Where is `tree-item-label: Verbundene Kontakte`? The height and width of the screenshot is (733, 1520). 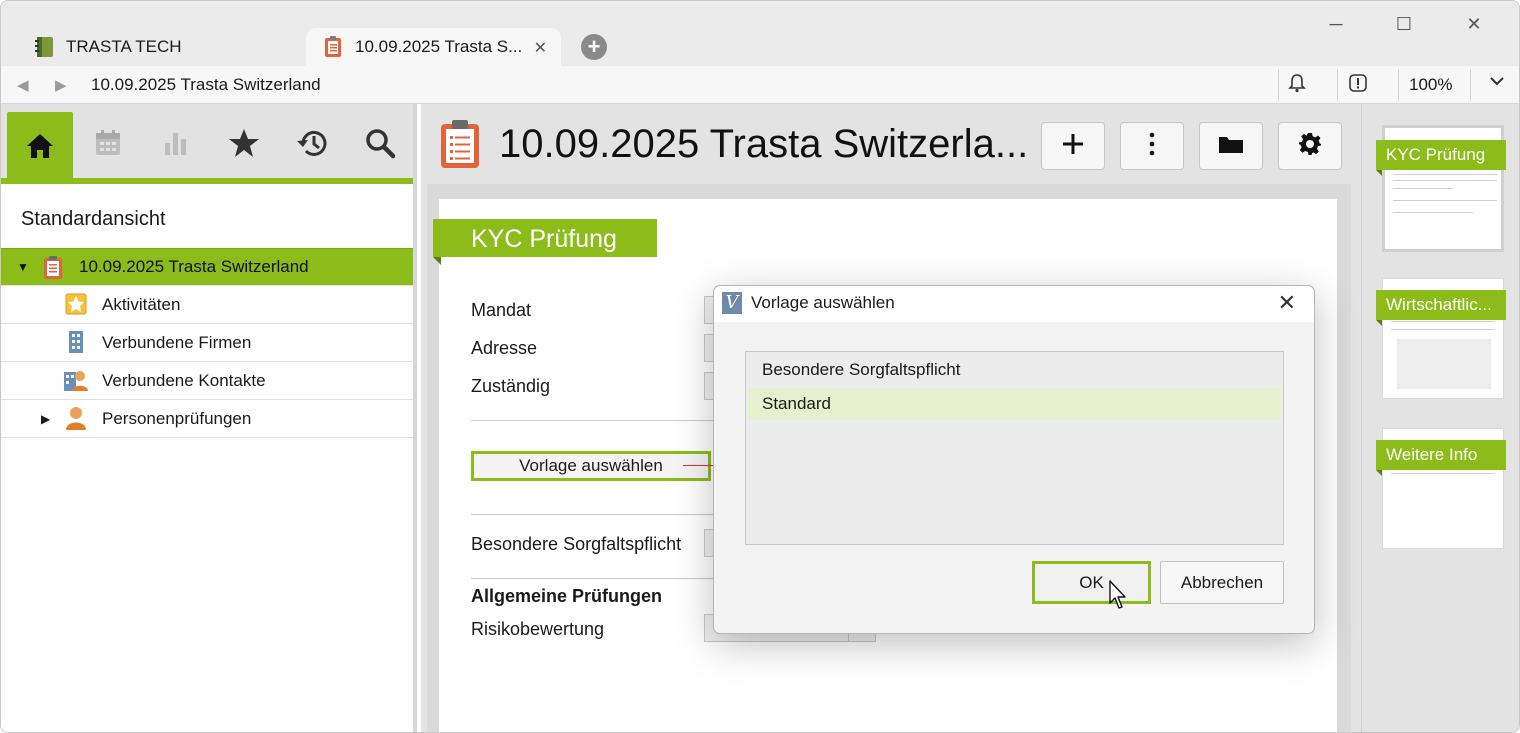 tree-item-label: Verbundene Kontakte is located at coordinates (184, 380).